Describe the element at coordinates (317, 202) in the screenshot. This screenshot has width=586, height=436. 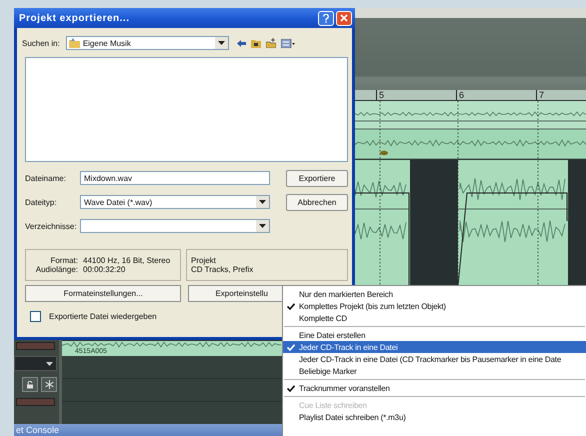
I see `cancel-button: Abbrechen` at that location.